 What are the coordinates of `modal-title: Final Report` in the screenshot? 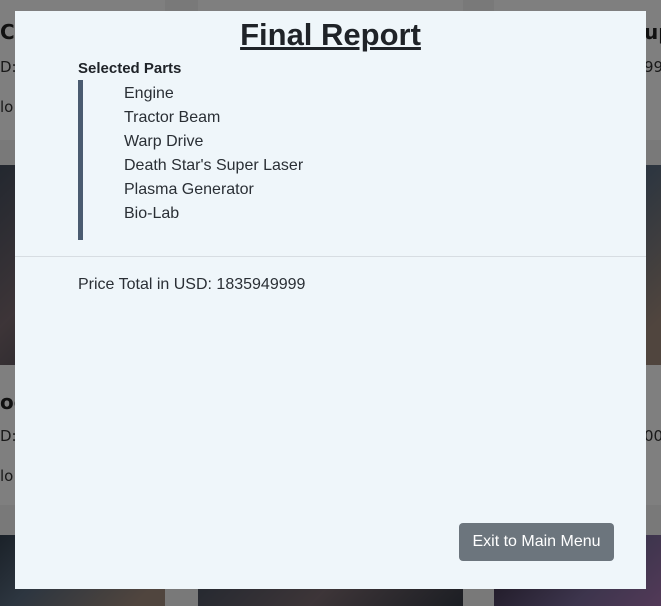 It's located at (330, 34).